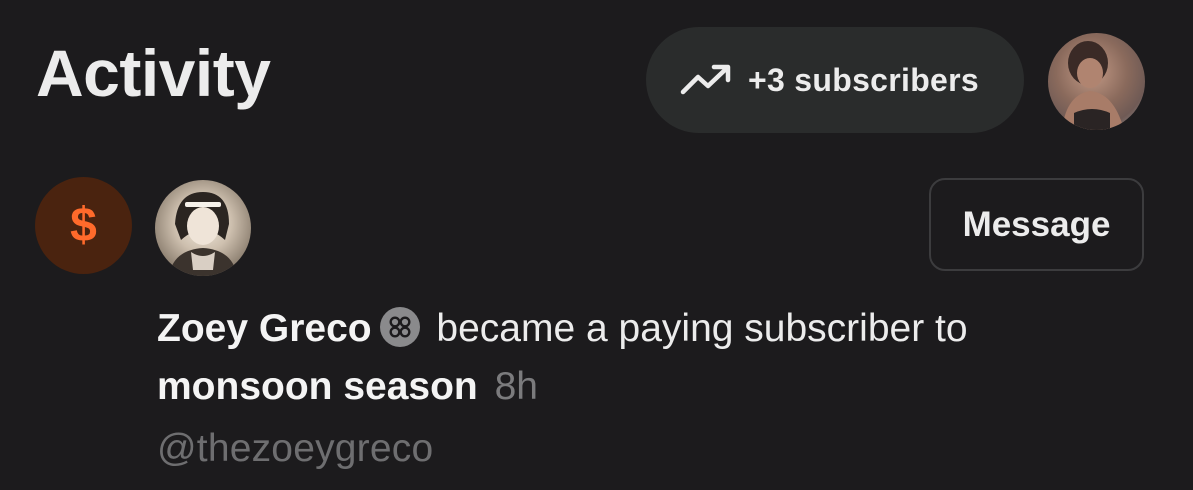 This screenshot has height=490, width=1193. I want to click on page-title: Activity, so click(153, 73).